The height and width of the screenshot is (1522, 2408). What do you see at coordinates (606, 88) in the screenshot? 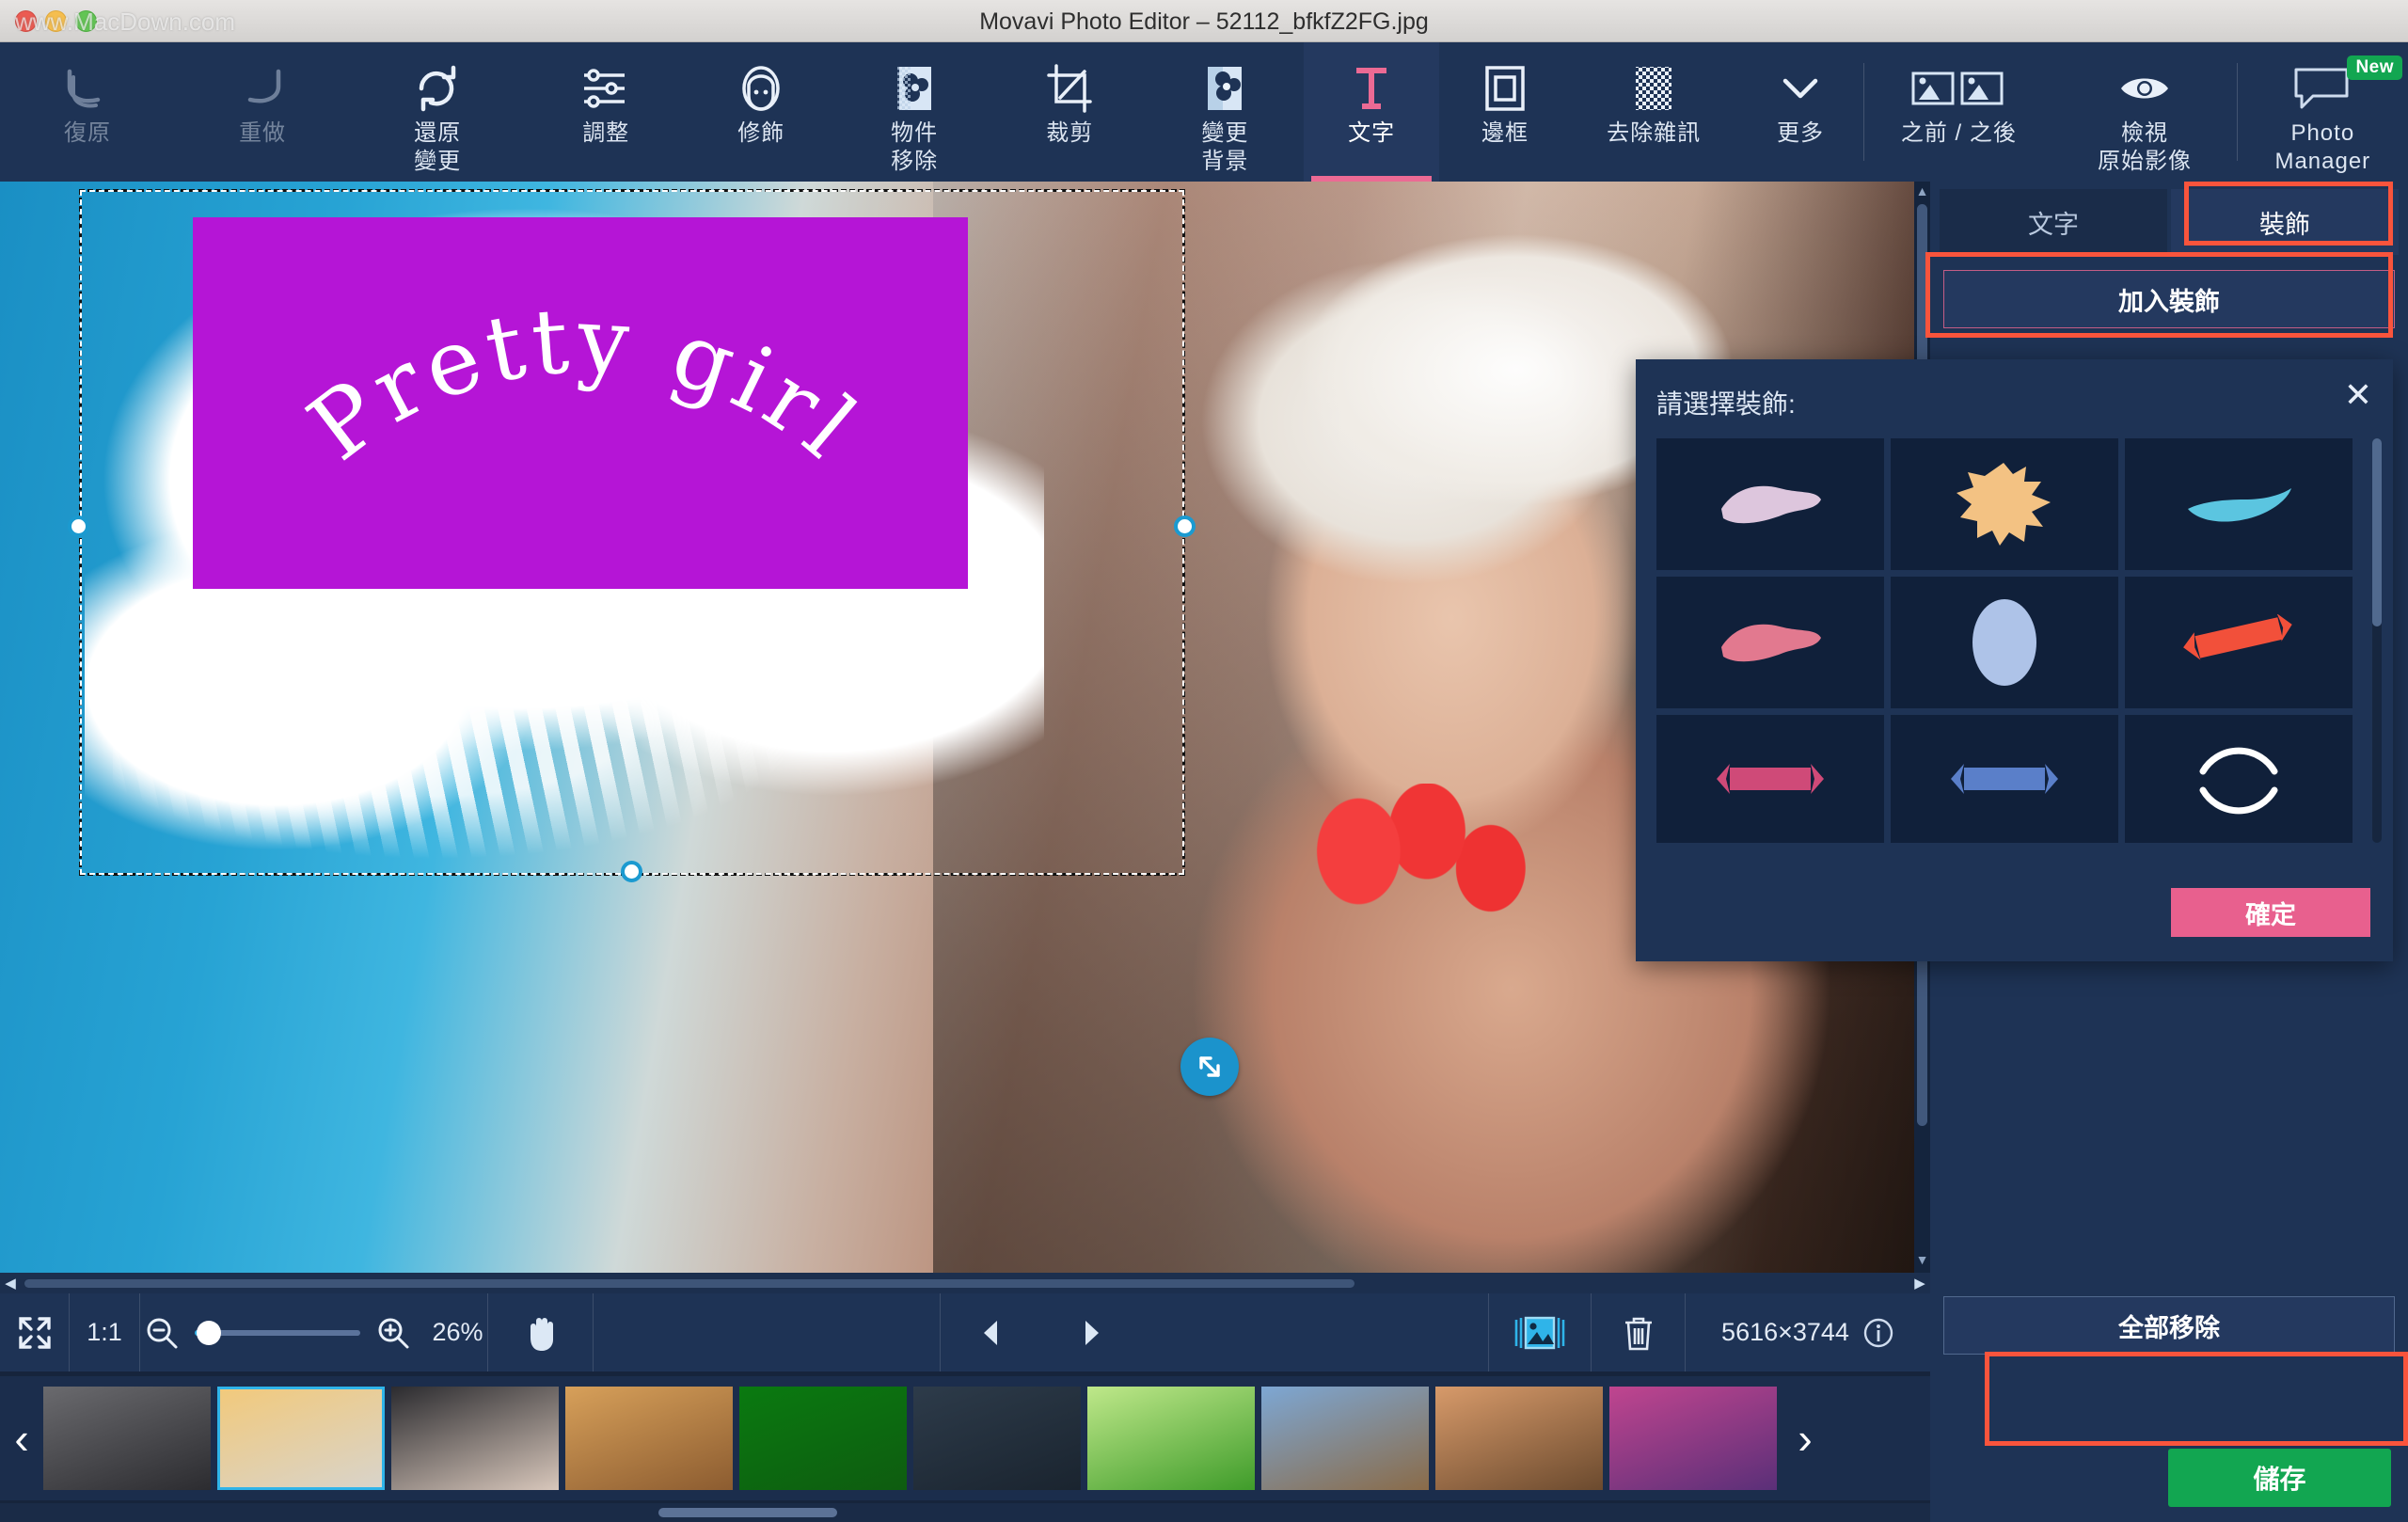
I see `adjust-sliders-icon` at bounding box center [606, 88].